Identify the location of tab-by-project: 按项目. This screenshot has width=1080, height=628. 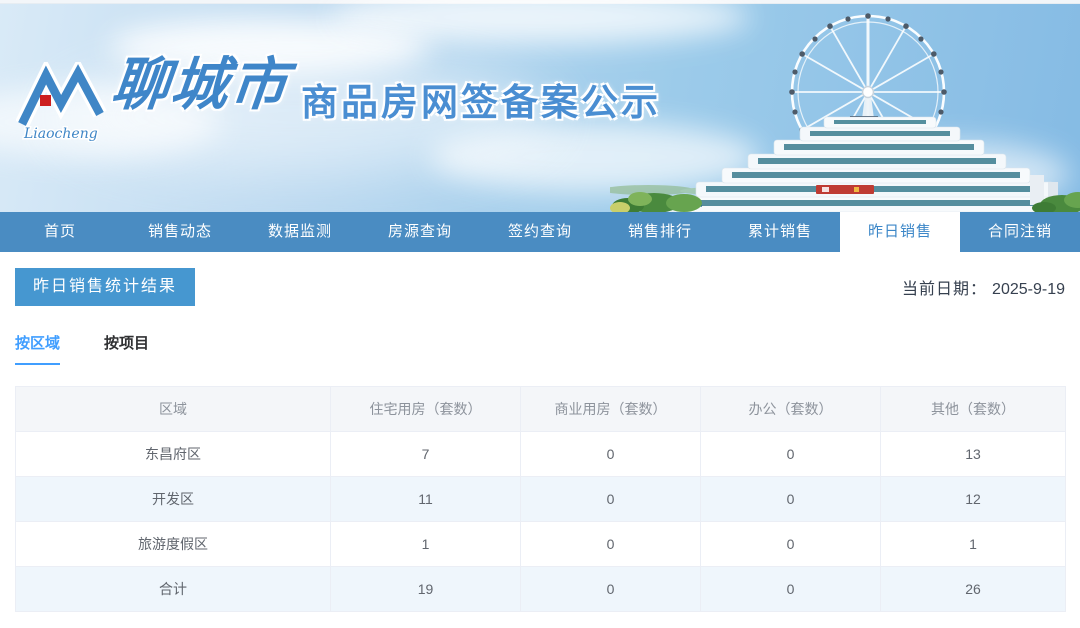
(126, 348).